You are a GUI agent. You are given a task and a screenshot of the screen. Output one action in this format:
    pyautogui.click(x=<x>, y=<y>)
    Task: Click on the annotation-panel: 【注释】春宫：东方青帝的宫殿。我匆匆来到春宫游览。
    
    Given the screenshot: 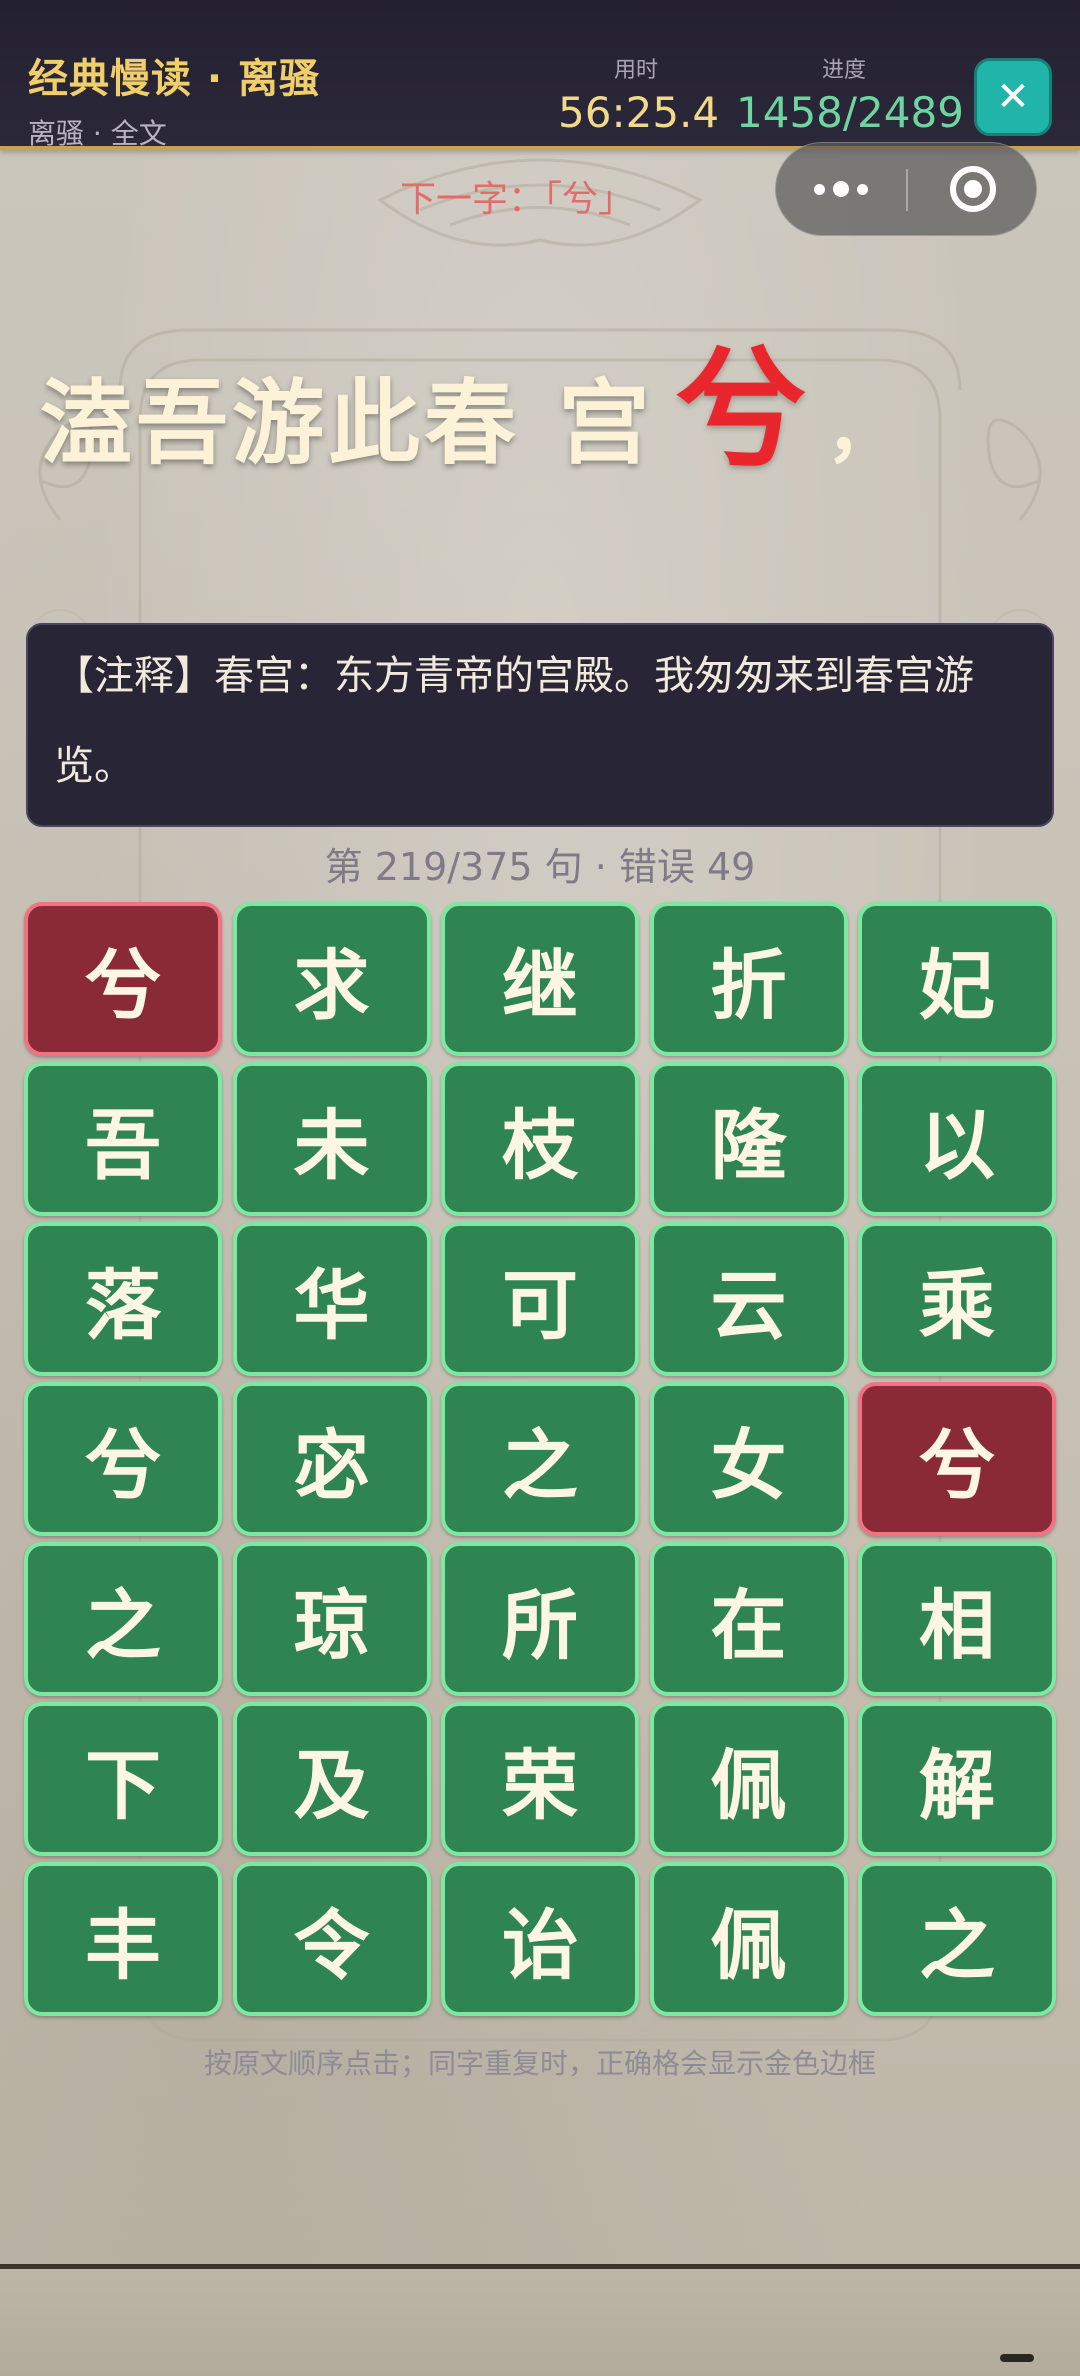 What is the action you would take?
    pyautogui.click(x=540, y=725)
    